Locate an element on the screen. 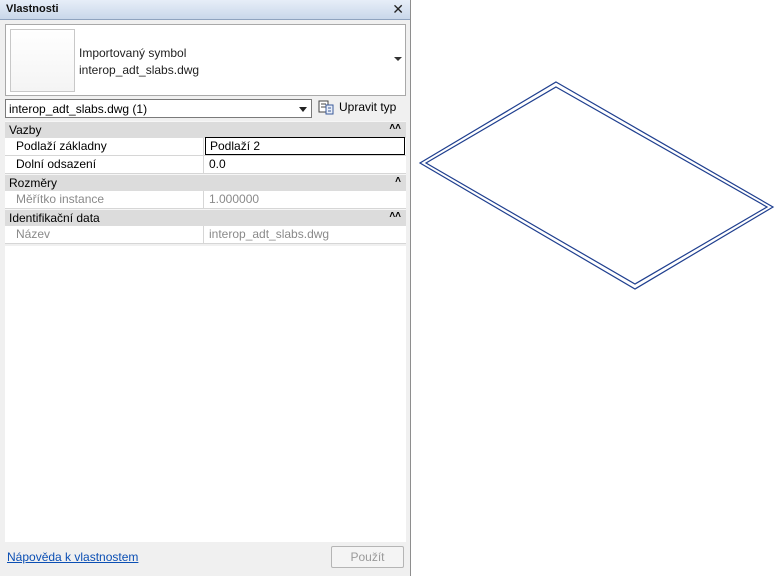  edit-type-button: Upravit typ is located at coordinates (361, 108).